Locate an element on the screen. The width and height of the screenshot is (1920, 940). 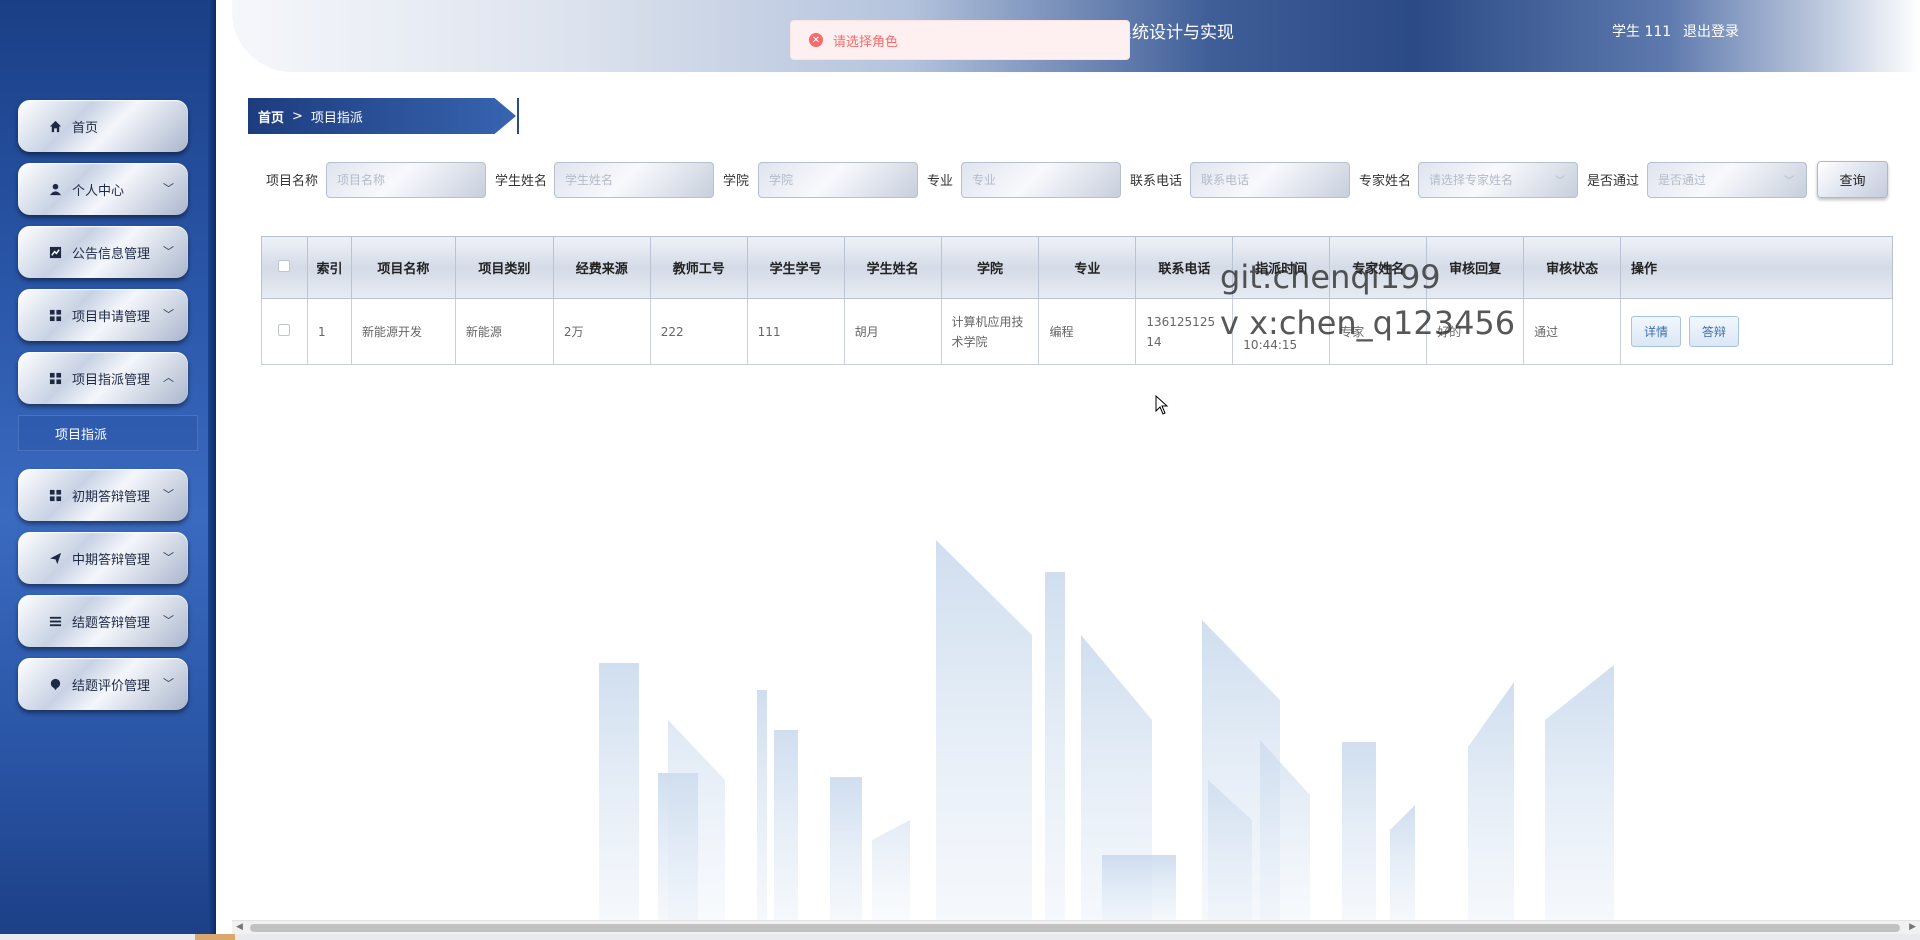
scrollbar-thumb is located at coordinates (1075, 928).